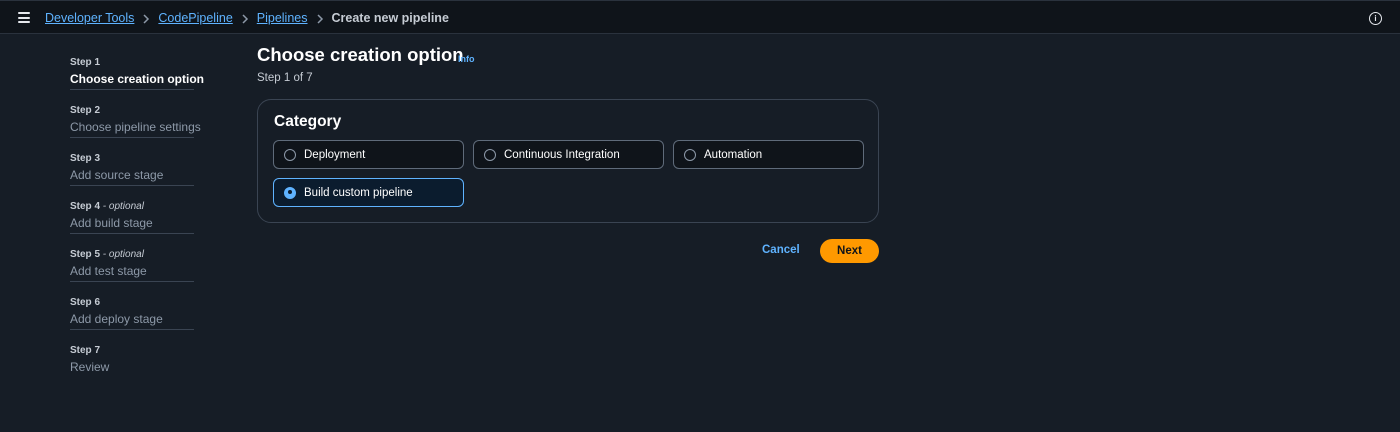  Describe the element at coordinates (85, 110) in the screenshot. I see `step-number: Step 2` at that location.